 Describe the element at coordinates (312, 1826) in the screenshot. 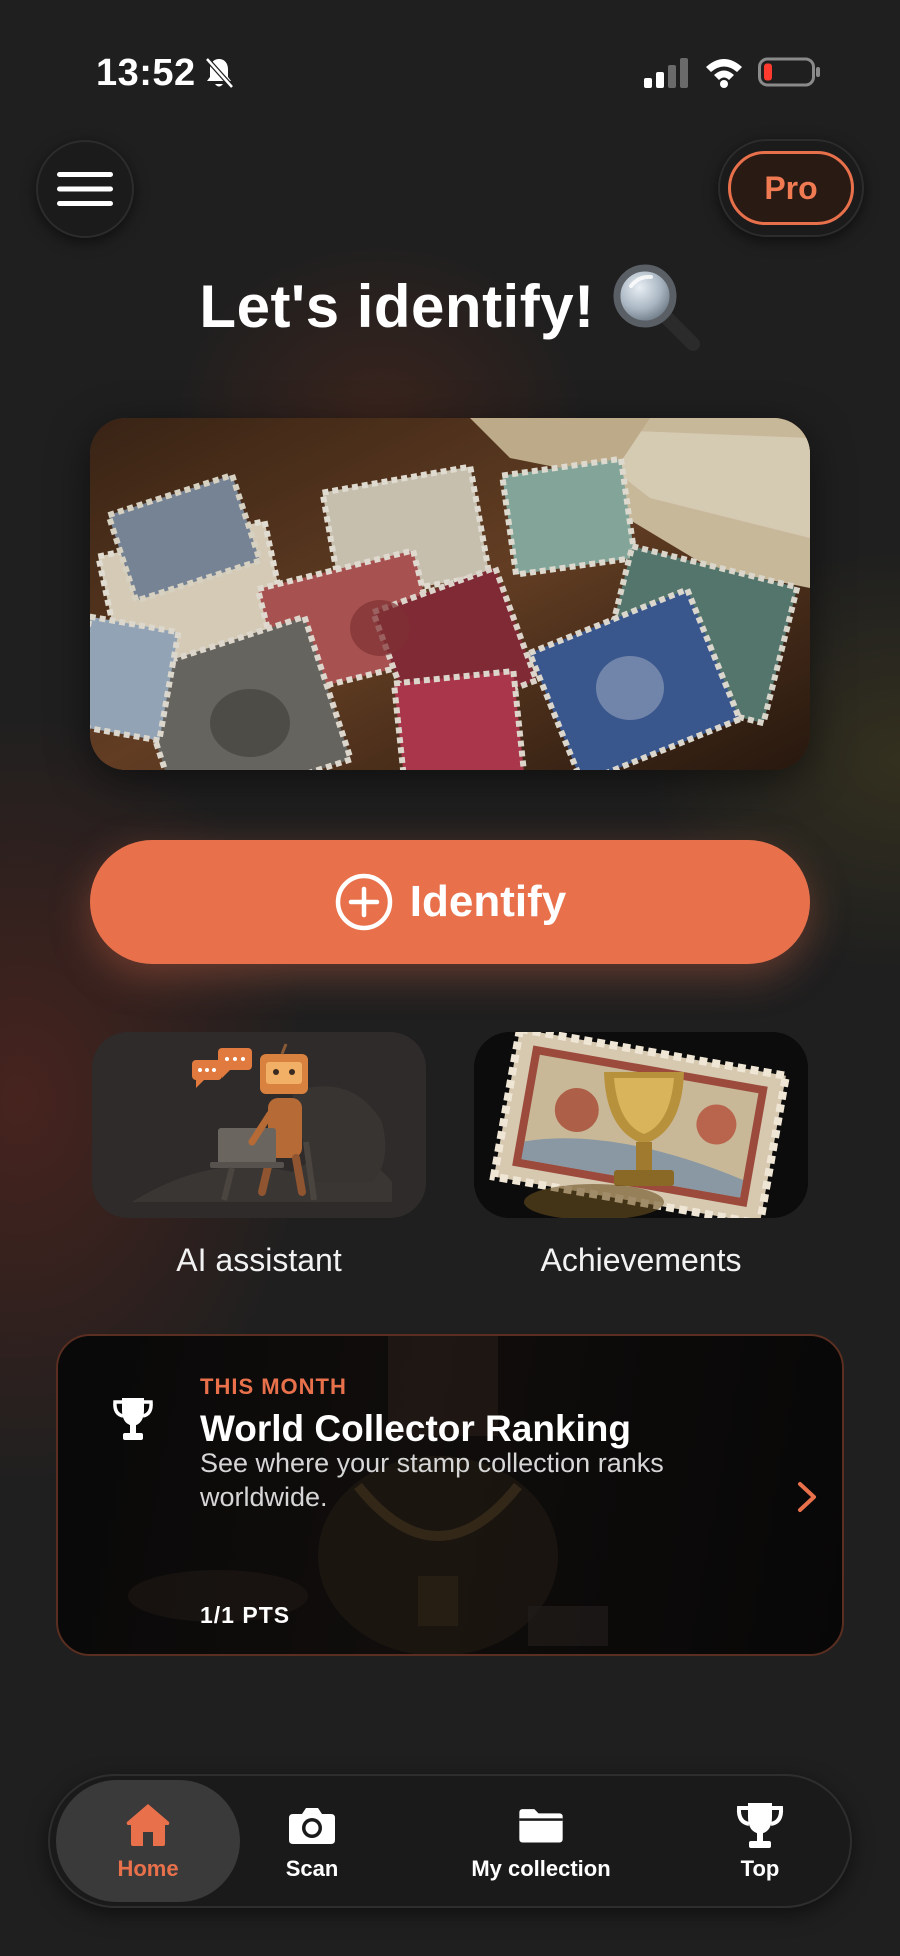

I see `camera-icon` at that location.